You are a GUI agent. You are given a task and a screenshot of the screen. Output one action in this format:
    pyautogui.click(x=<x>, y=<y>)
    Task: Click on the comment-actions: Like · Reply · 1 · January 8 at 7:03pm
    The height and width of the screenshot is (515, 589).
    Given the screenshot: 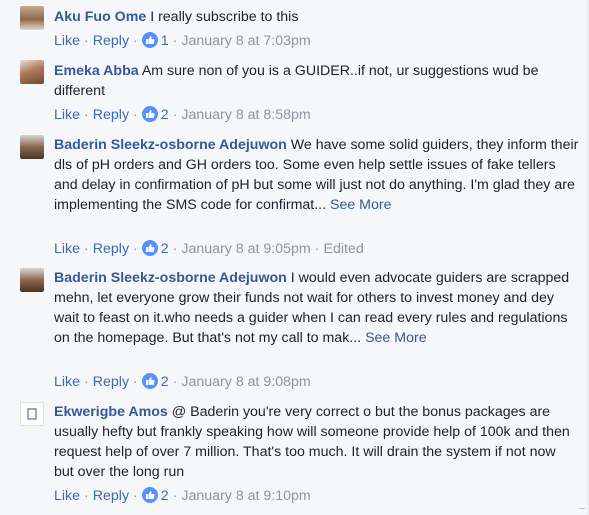 What is the action you would take?
    pyautogui.click(x=182, y=40)
    